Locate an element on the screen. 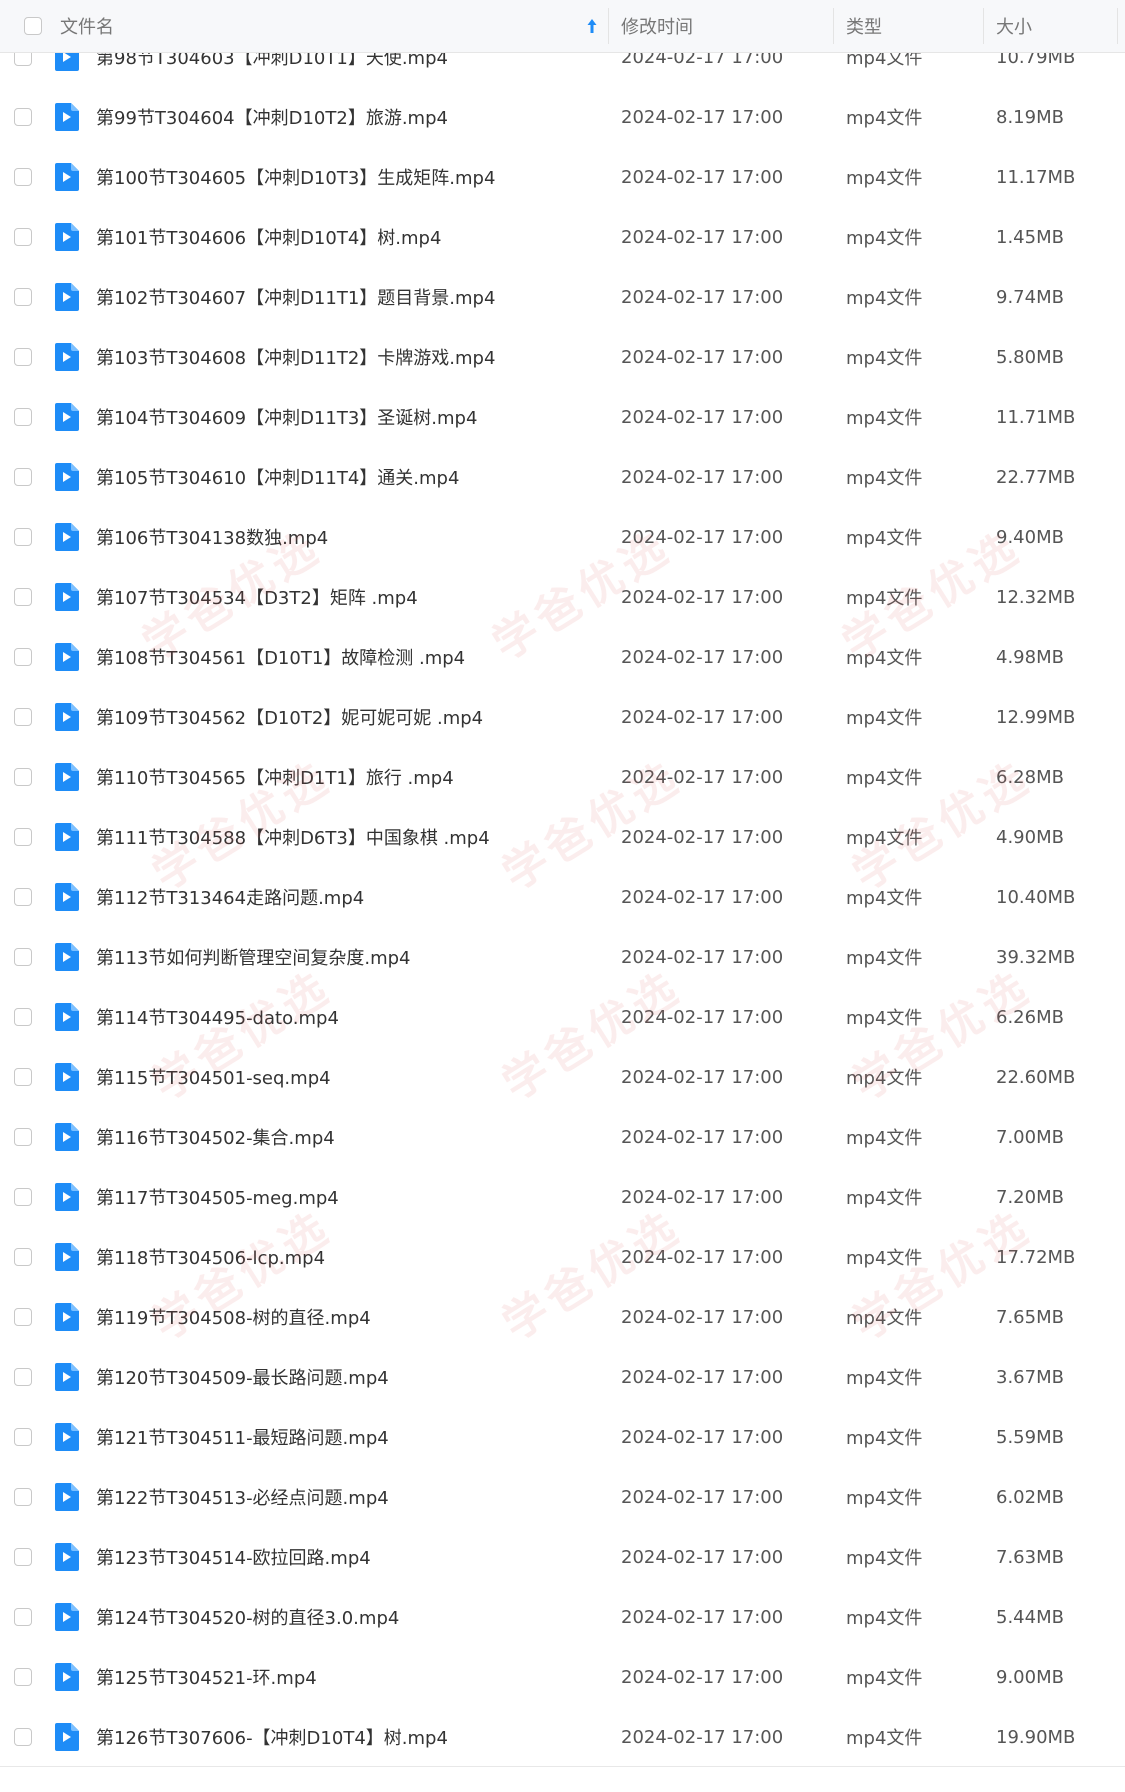 The width and height of the screenshot is (1125, 1792). file-name: 第126节T307606-【冲刺D10T4】树.mp4 is located at coordinates (272, 1737).